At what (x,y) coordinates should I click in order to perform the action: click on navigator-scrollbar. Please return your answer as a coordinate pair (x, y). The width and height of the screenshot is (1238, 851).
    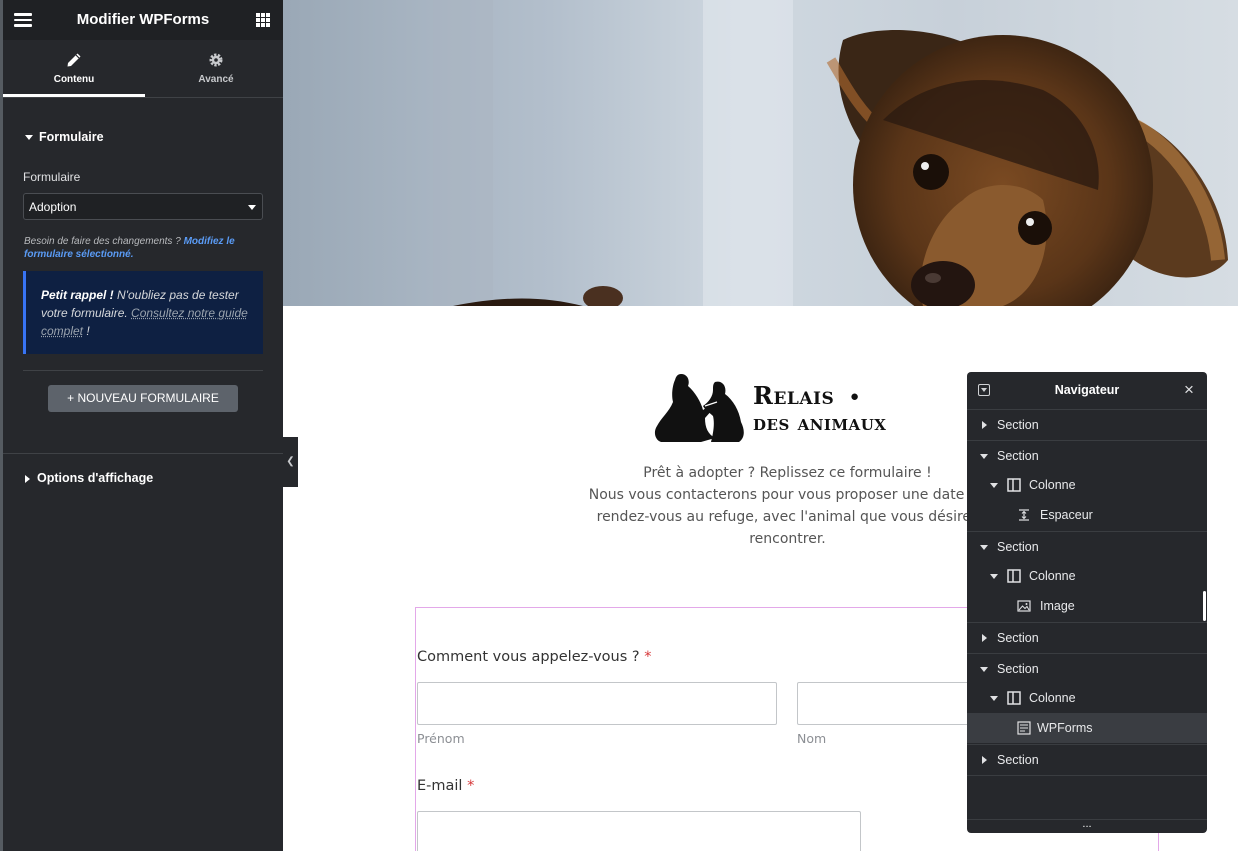
    Looking at the image, I should click on (1204, 606).